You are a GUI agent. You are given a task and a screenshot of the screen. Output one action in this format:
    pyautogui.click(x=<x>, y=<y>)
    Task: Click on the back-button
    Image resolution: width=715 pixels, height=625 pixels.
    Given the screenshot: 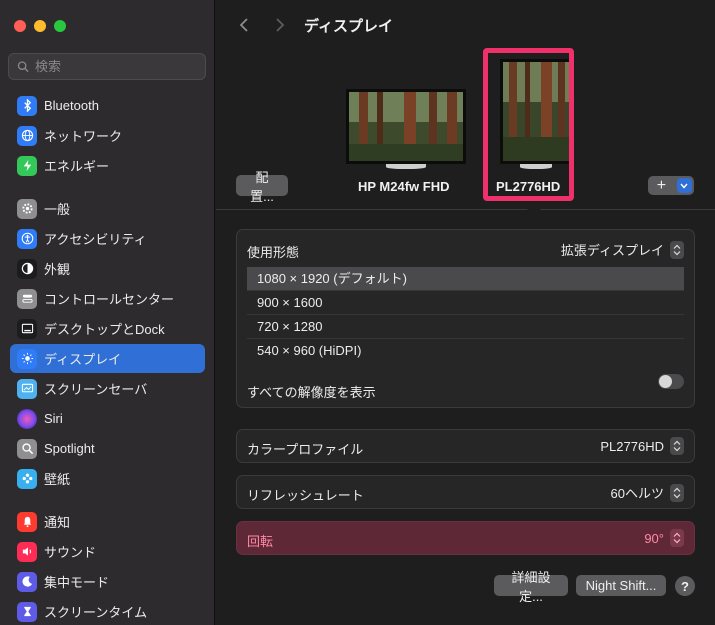 What is the action you would take?
    pyautogui.click(x=244, y=25)
    